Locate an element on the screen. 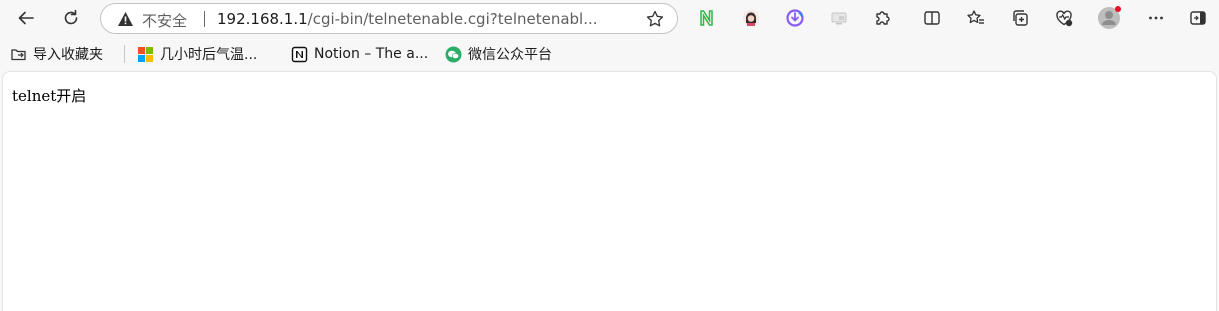  profile-icon is located at coordinates (1109, 17).